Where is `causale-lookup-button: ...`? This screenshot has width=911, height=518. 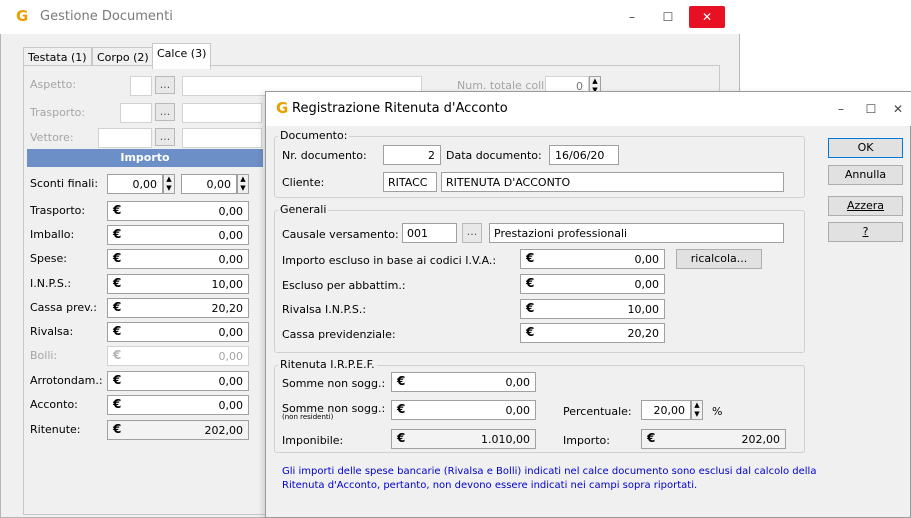 causale-lookup-button: ... is located at coordinates (472, 233).